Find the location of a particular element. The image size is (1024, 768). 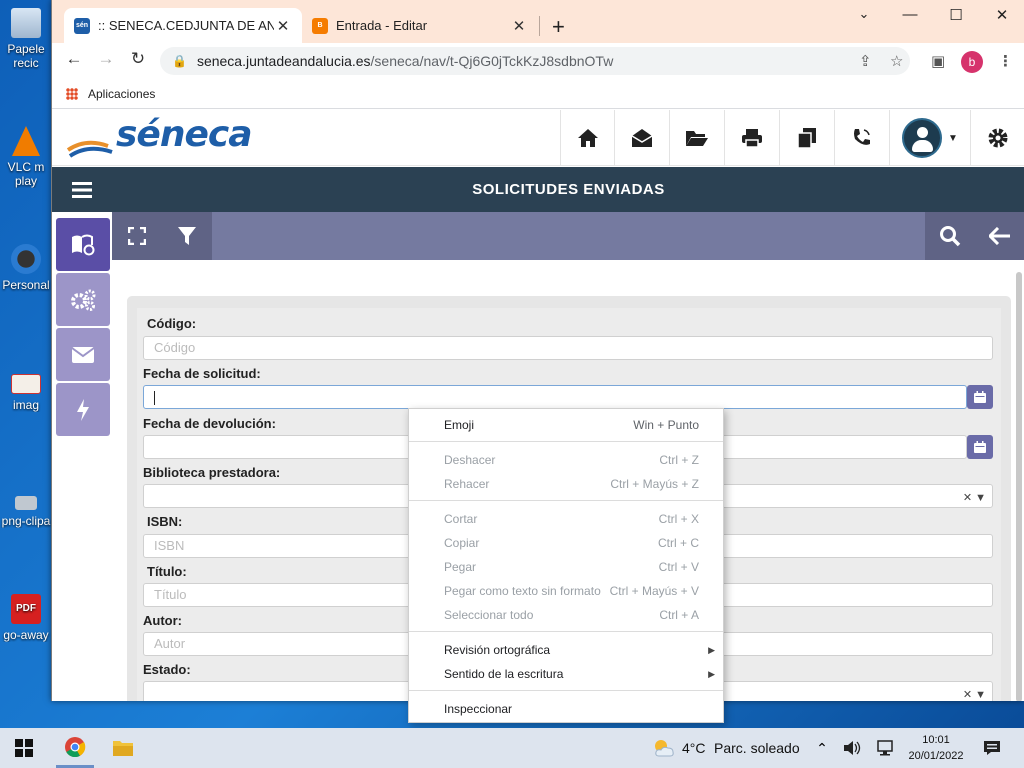

tab-entrada-editar: B Entrada - Editar ✕ is located at coordinates (420, 25).